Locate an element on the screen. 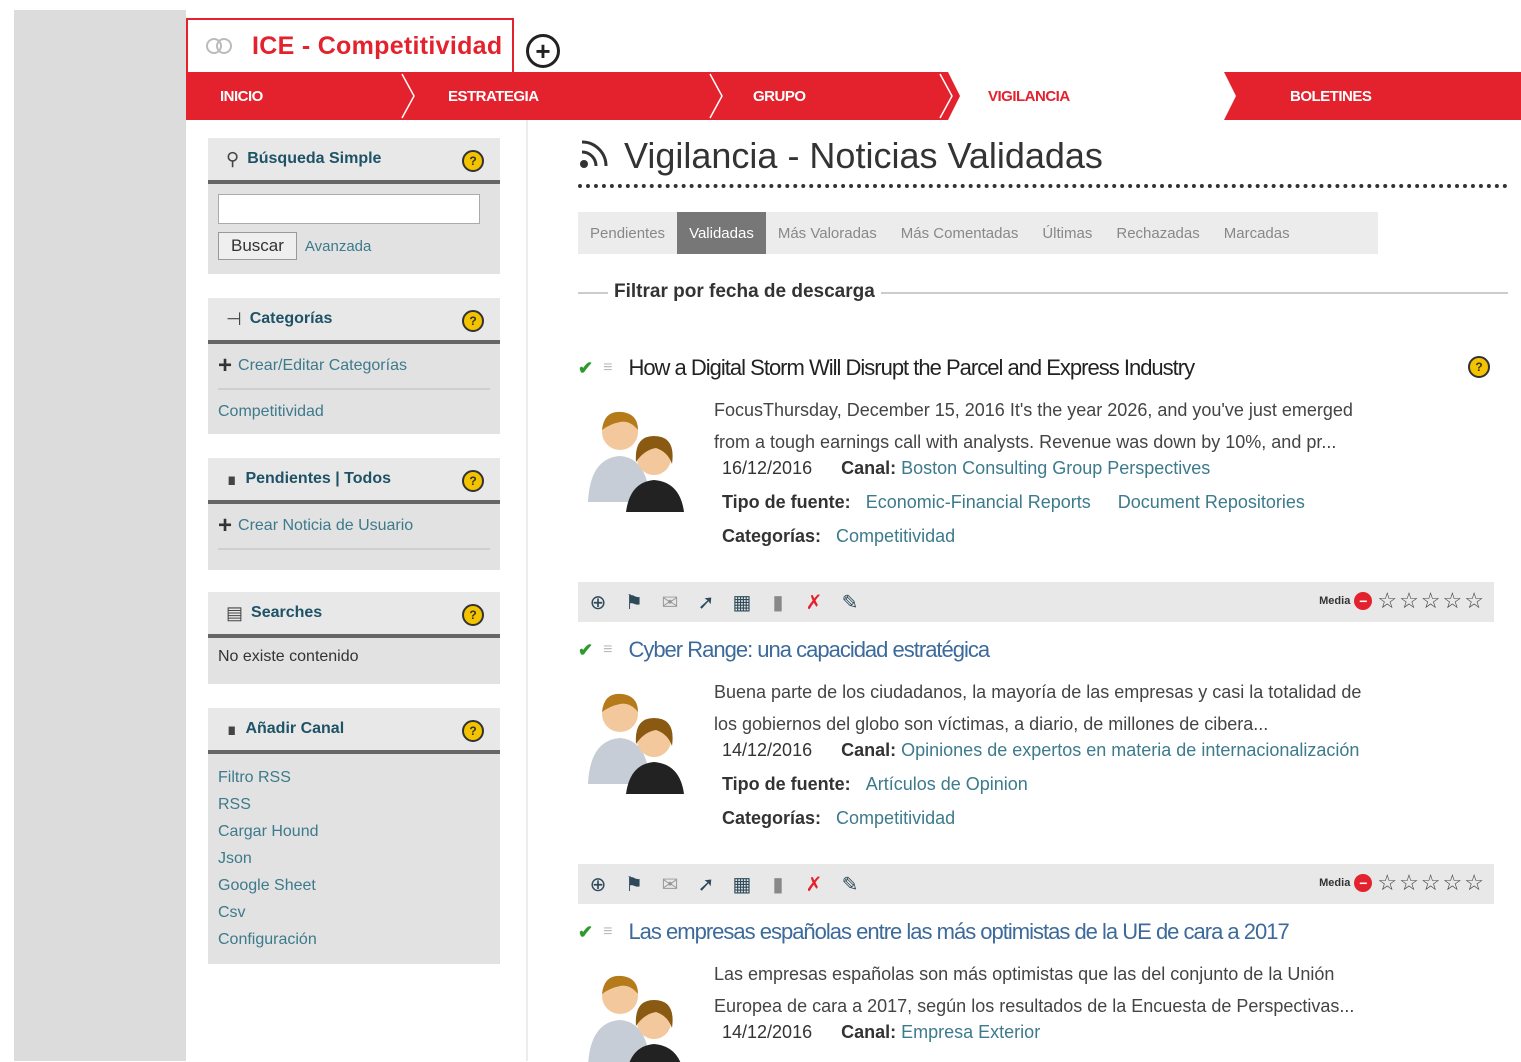 This screenshot has height=1062, width=1521. tab-mas-comentadas: Más Comentadas is located at coordinates (960, 233).